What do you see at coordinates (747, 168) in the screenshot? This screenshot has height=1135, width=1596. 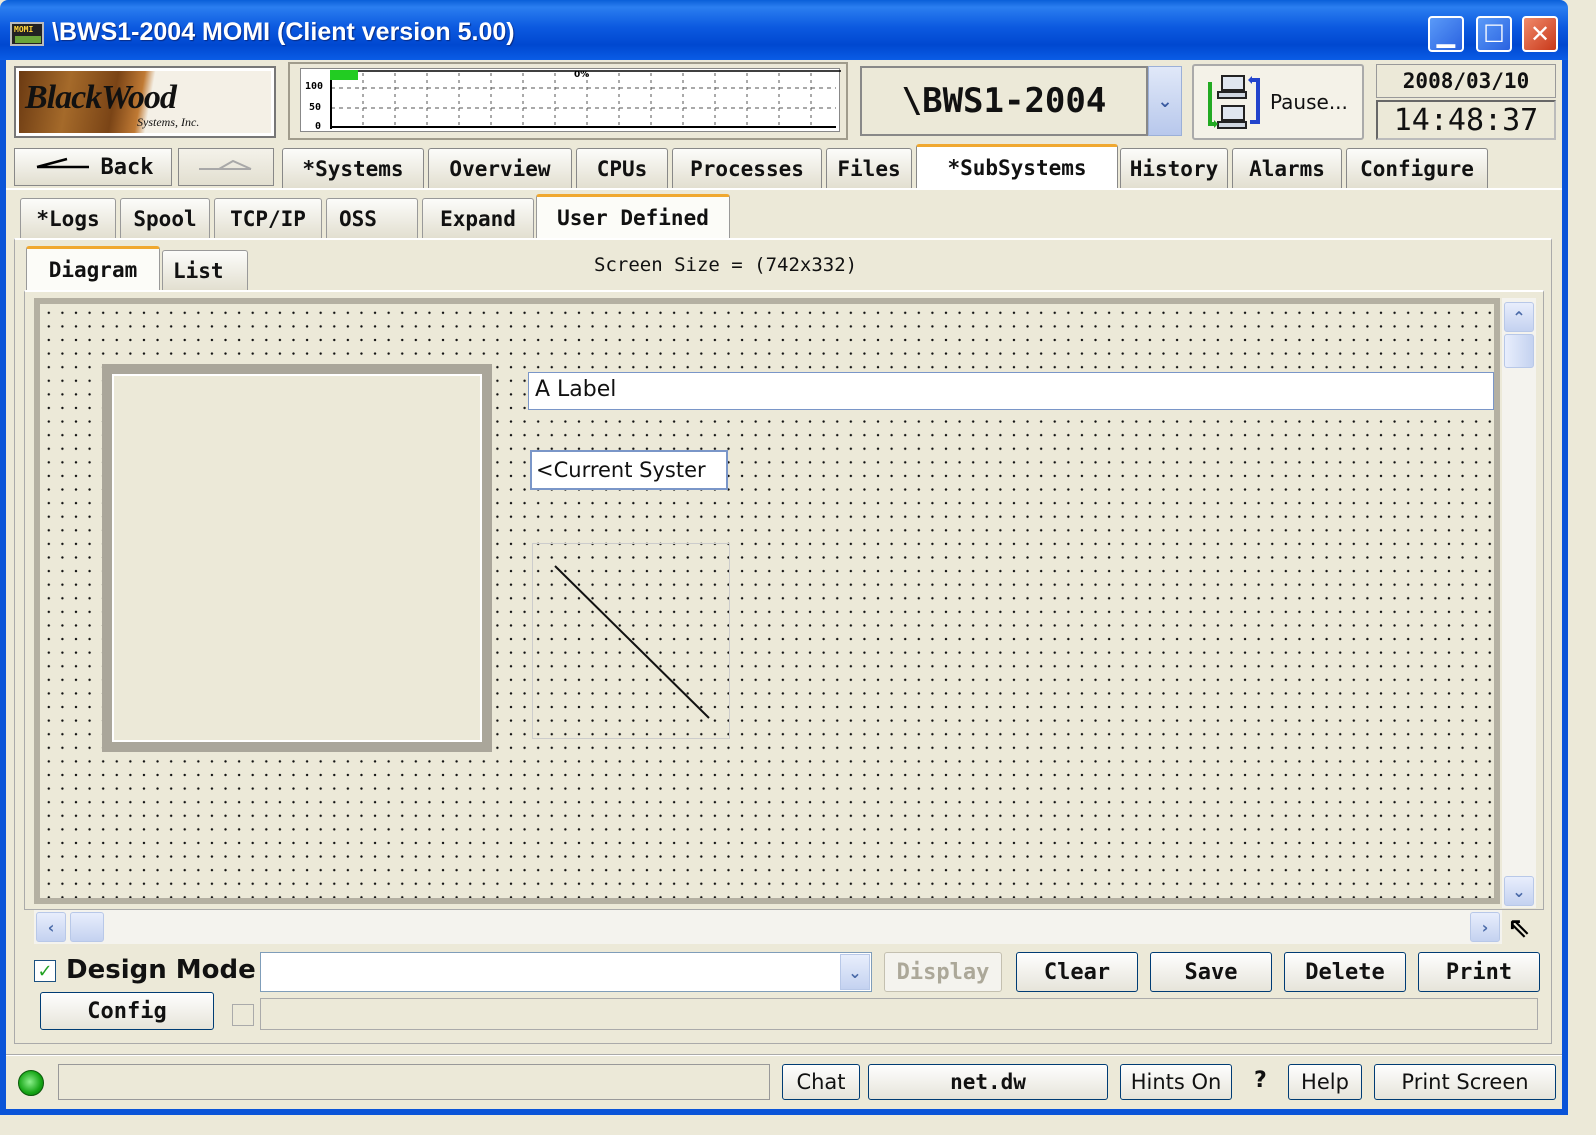 I see `tab-processes: Processes` at bounding box center [747, 168].